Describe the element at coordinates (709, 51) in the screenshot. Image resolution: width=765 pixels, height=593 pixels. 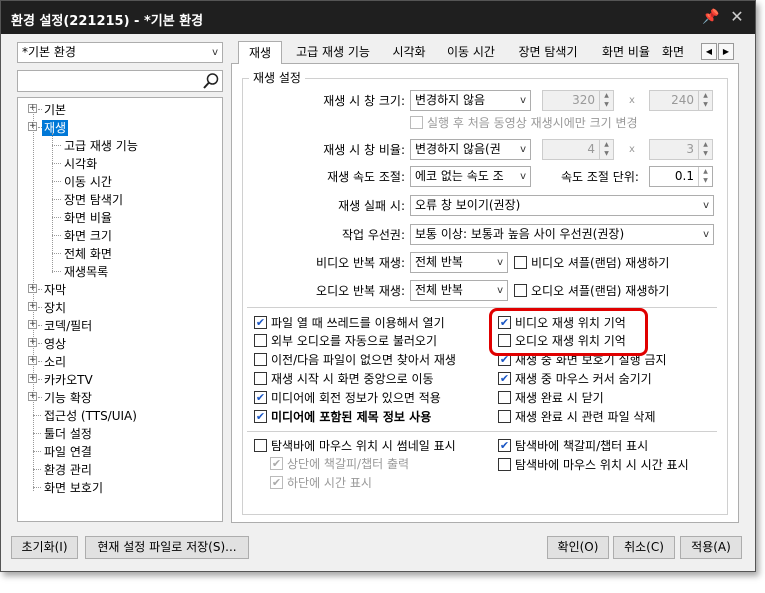
I see `tab-scroll-left-icon: ◀` at that location.